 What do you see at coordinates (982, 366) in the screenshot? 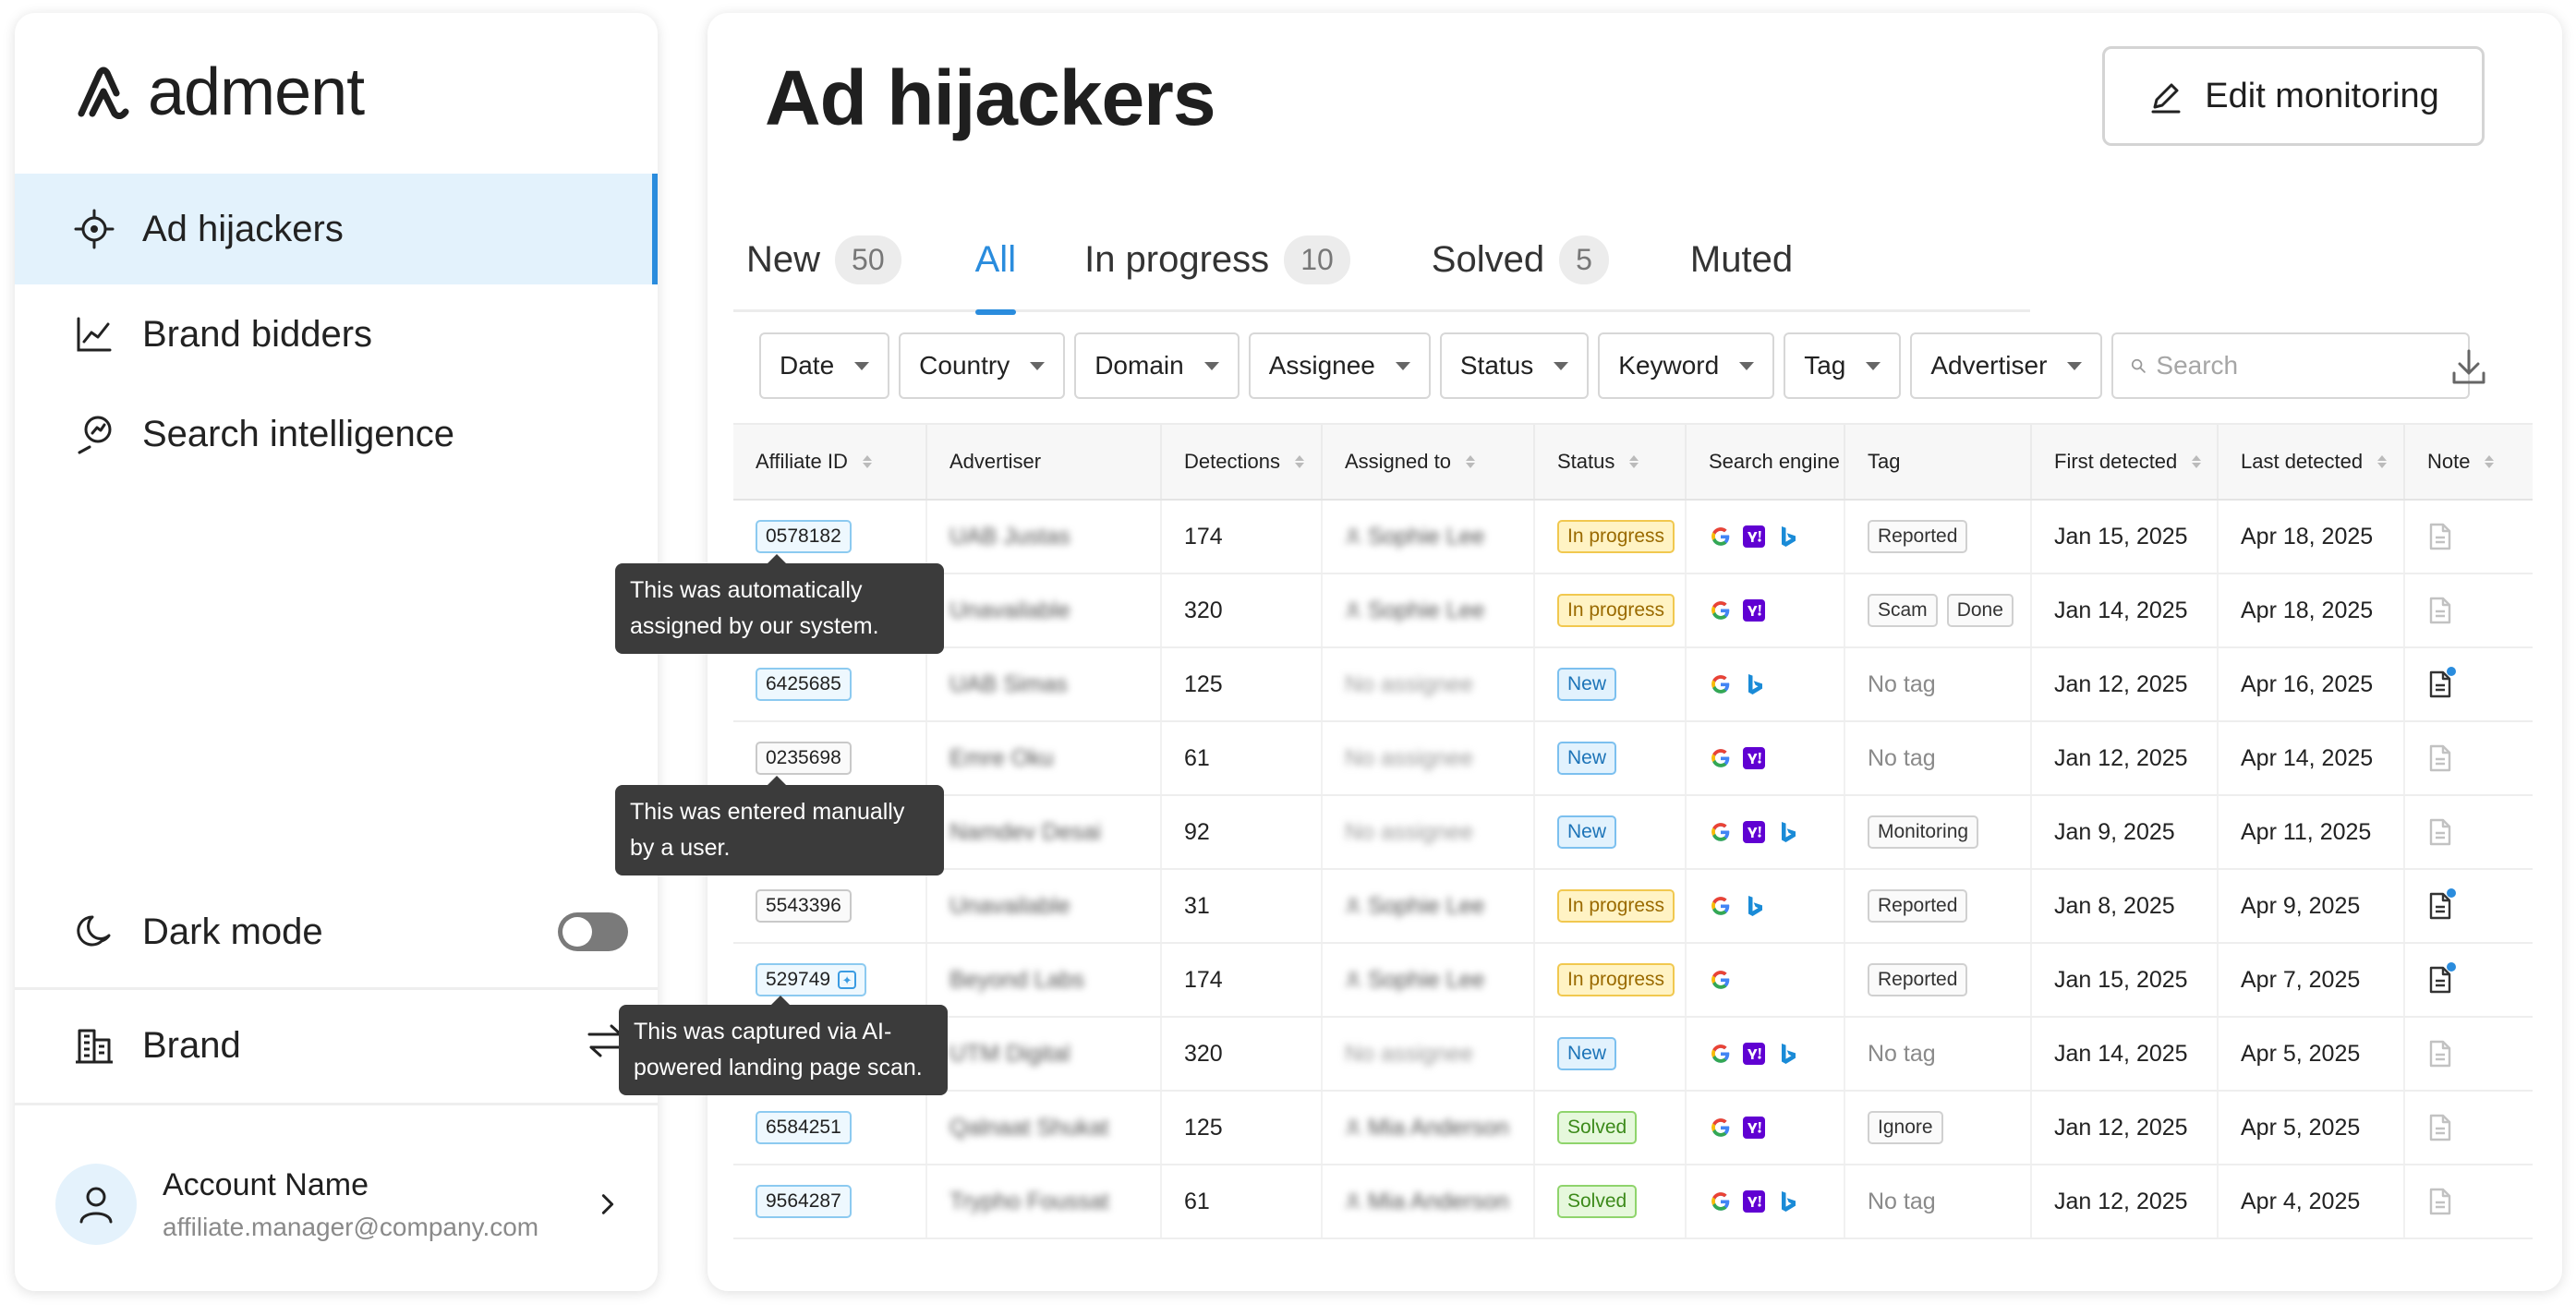
I see `filter-country: Country` at bounding box center [982, 366].